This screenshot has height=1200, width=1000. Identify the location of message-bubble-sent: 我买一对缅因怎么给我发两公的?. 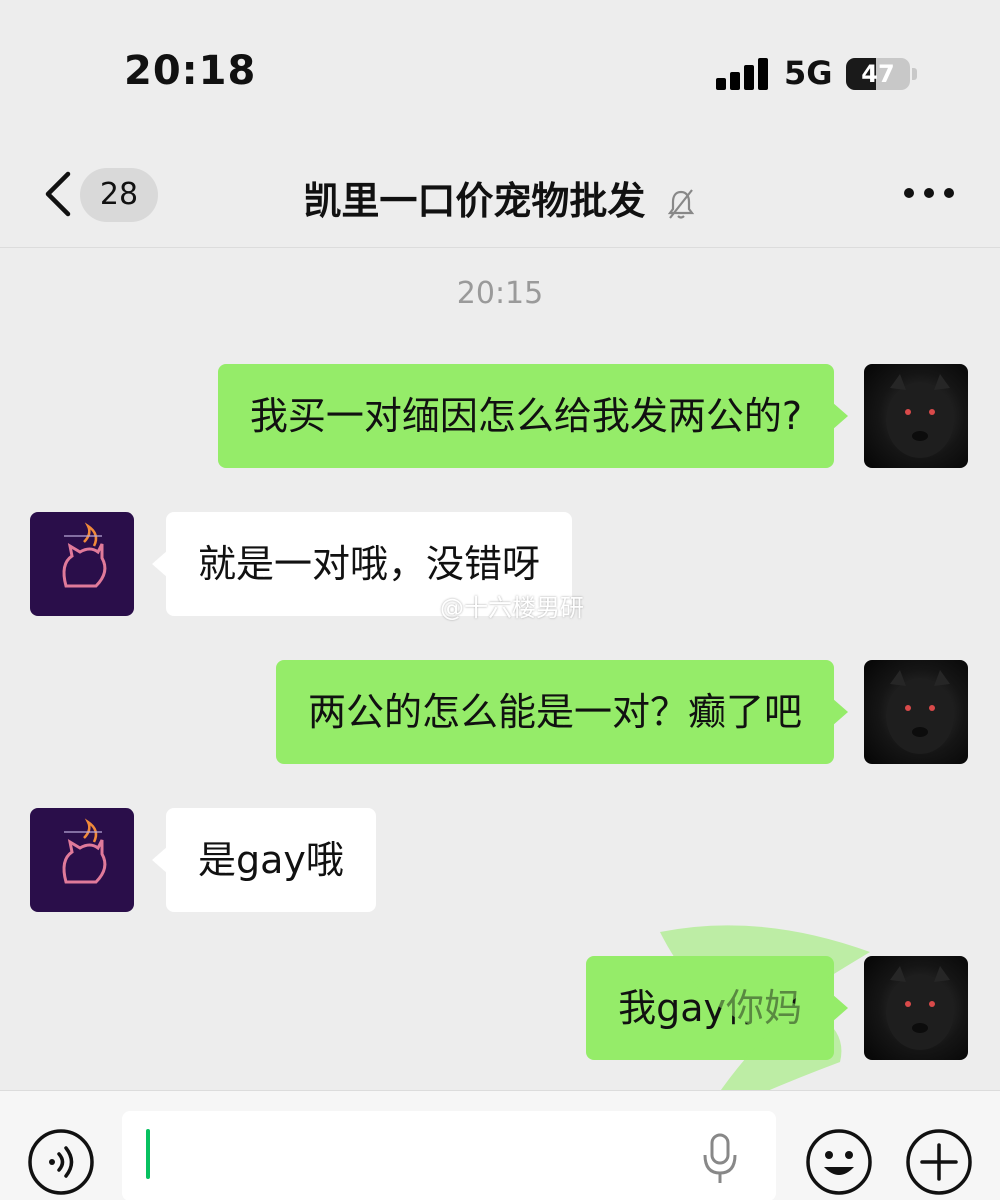
(533, 416).